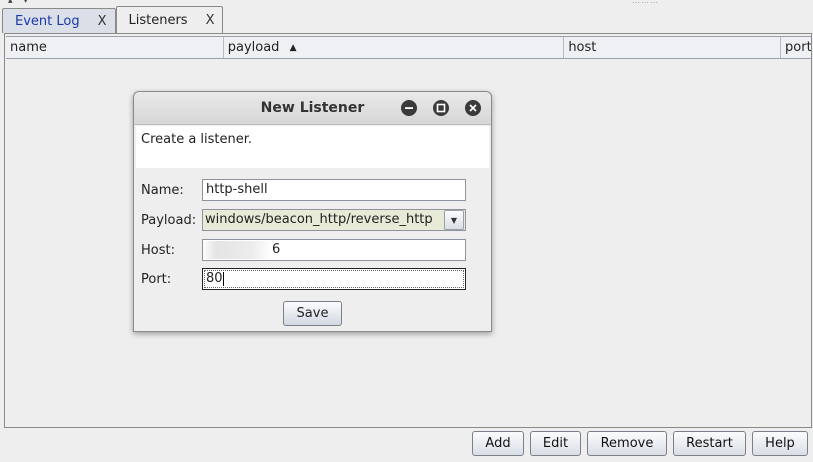  Describe the element at coordinates (319, 219) in the screenshot. I see `payload-selected-value: windows/beacon_http/reverse_http` at that location.